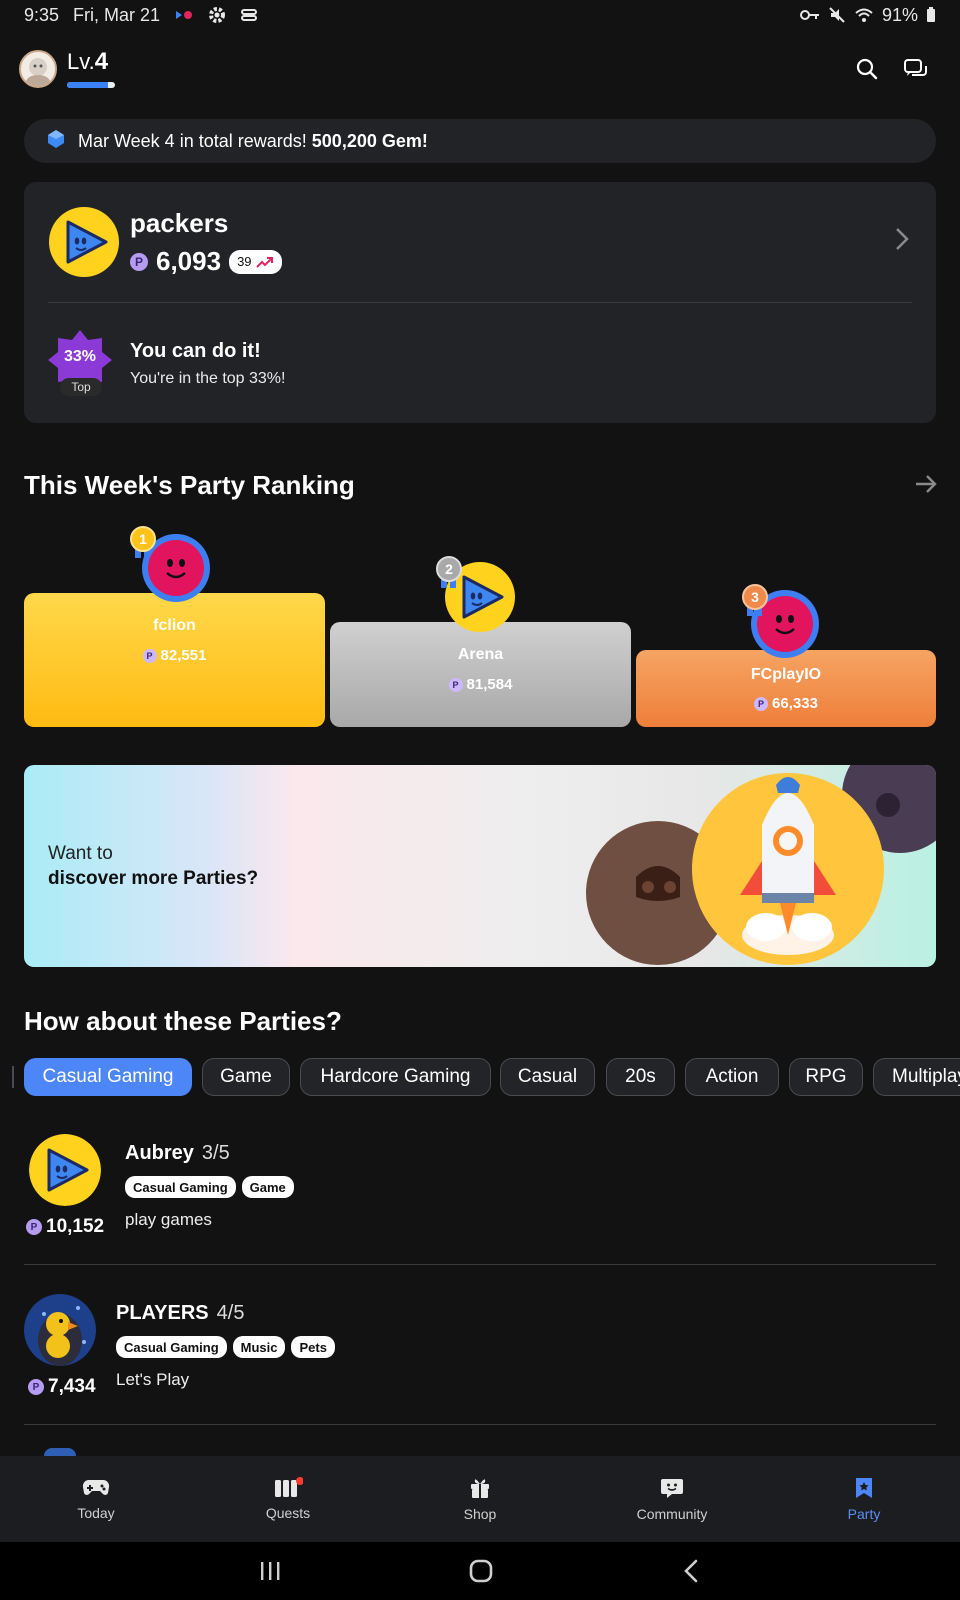 The image size is (960, 1600). Describe the element at coordinates (809, 15) in the screenshot. I see `key-icon` at that location.